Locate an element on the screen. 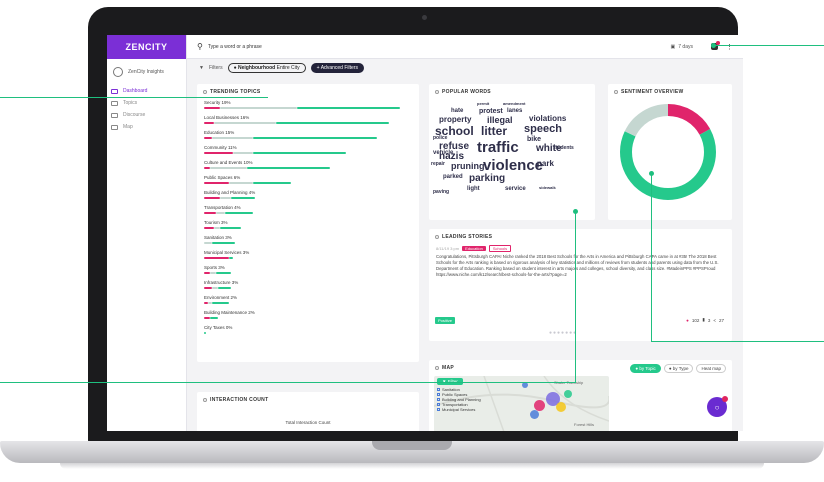 The image size is (824, 482). filter-icon: ▼ is located at coordinates (201, 68).